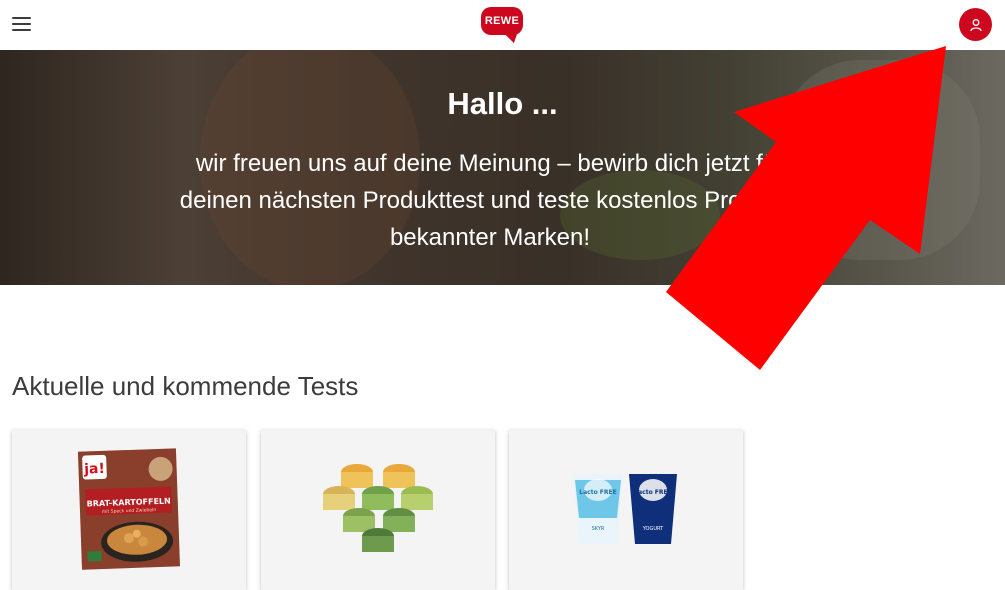 The image size is (1005, 590). Describe the element at coordinates (502, 25) in the screenshot. I see `top-bar: REWE` at that location.